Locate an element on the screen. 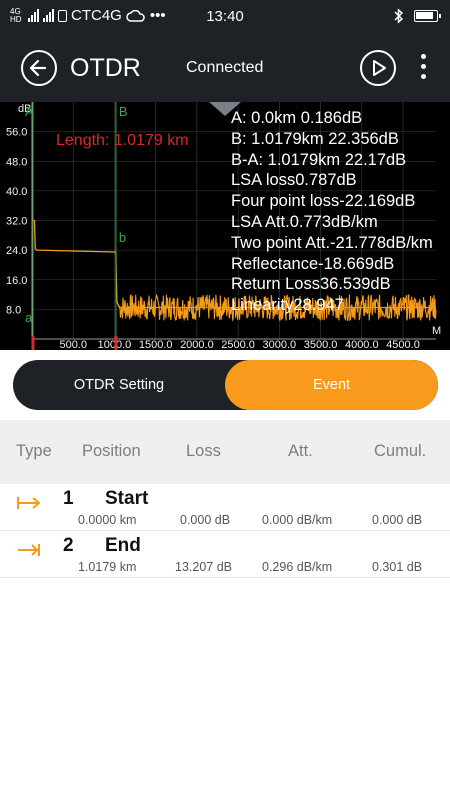 The height and width of the screenshot is (800, 450). tab-event: Event is located at coordinates (331, 385).